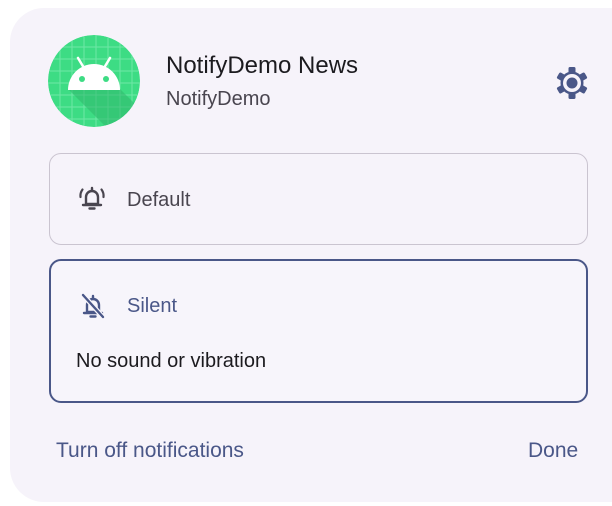 The height and width of the screenshot is (506, 612). I want to click on settings-button, so click(572, 83).